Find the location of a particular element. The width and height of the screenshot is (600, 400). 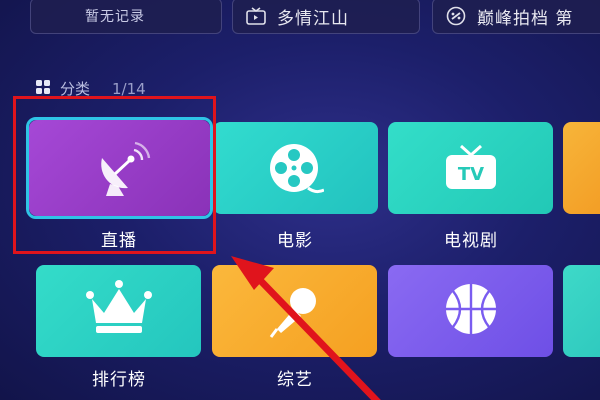

category-tile-partial-right is located at coordinates (581, 168).